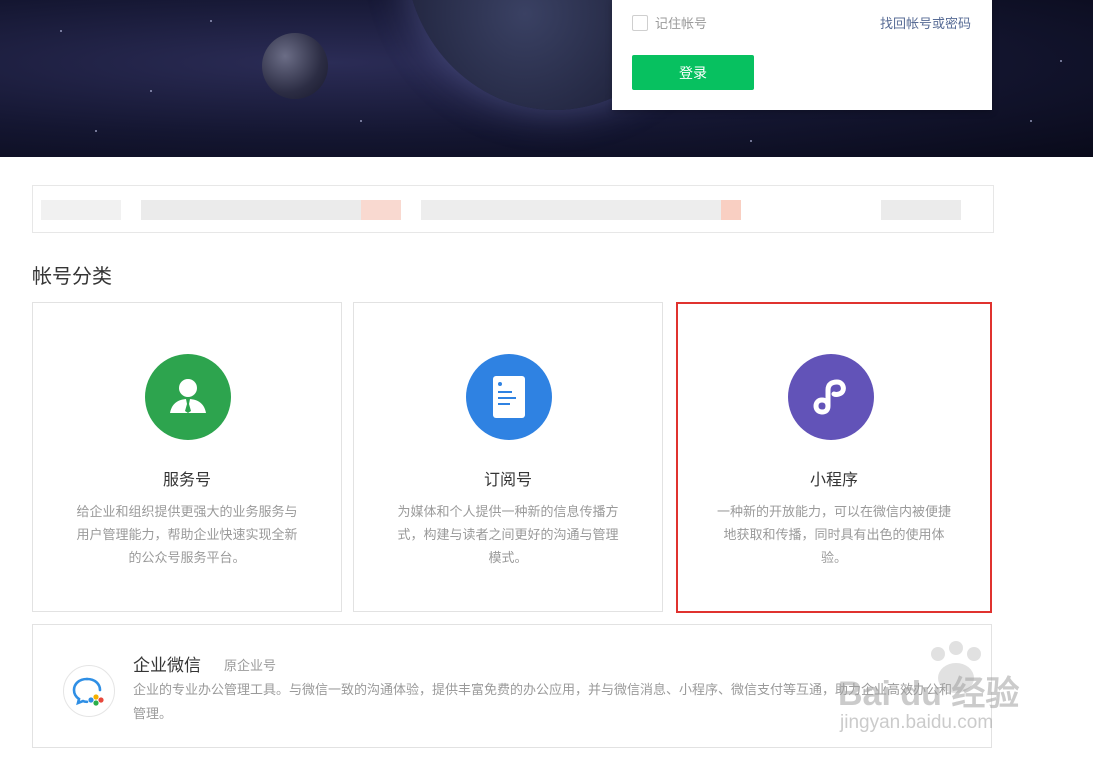 Image resolution: width=1093 pixels, height=761 pixels. I want to click on wecom-title: 企业微信, so click(167, 666).